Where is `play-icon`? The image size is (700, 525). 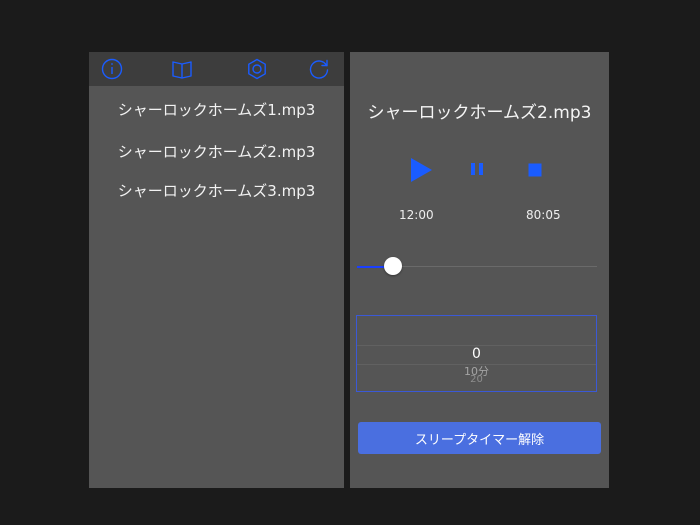 play-icon is located at coordinates (421, 170).